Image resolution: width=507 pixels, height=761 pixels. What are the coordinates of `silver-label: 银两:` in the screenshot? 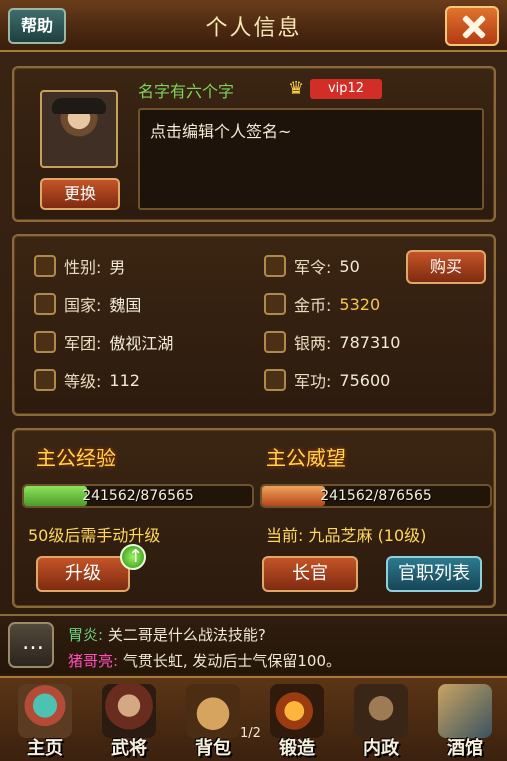 It's located at (313, 343).